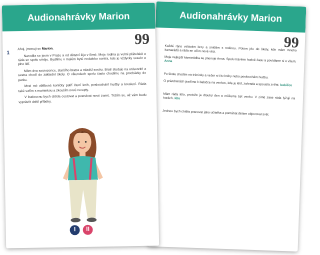  Describe the element at coordinates (74, 230) in the screenshot. I see `page-one-button: I` at that location.